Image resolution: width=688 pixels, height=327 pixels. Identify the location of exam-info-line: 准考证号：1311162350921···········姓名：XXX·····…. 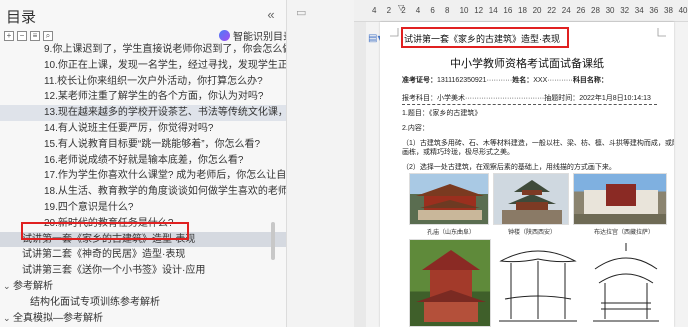
(505, 80).